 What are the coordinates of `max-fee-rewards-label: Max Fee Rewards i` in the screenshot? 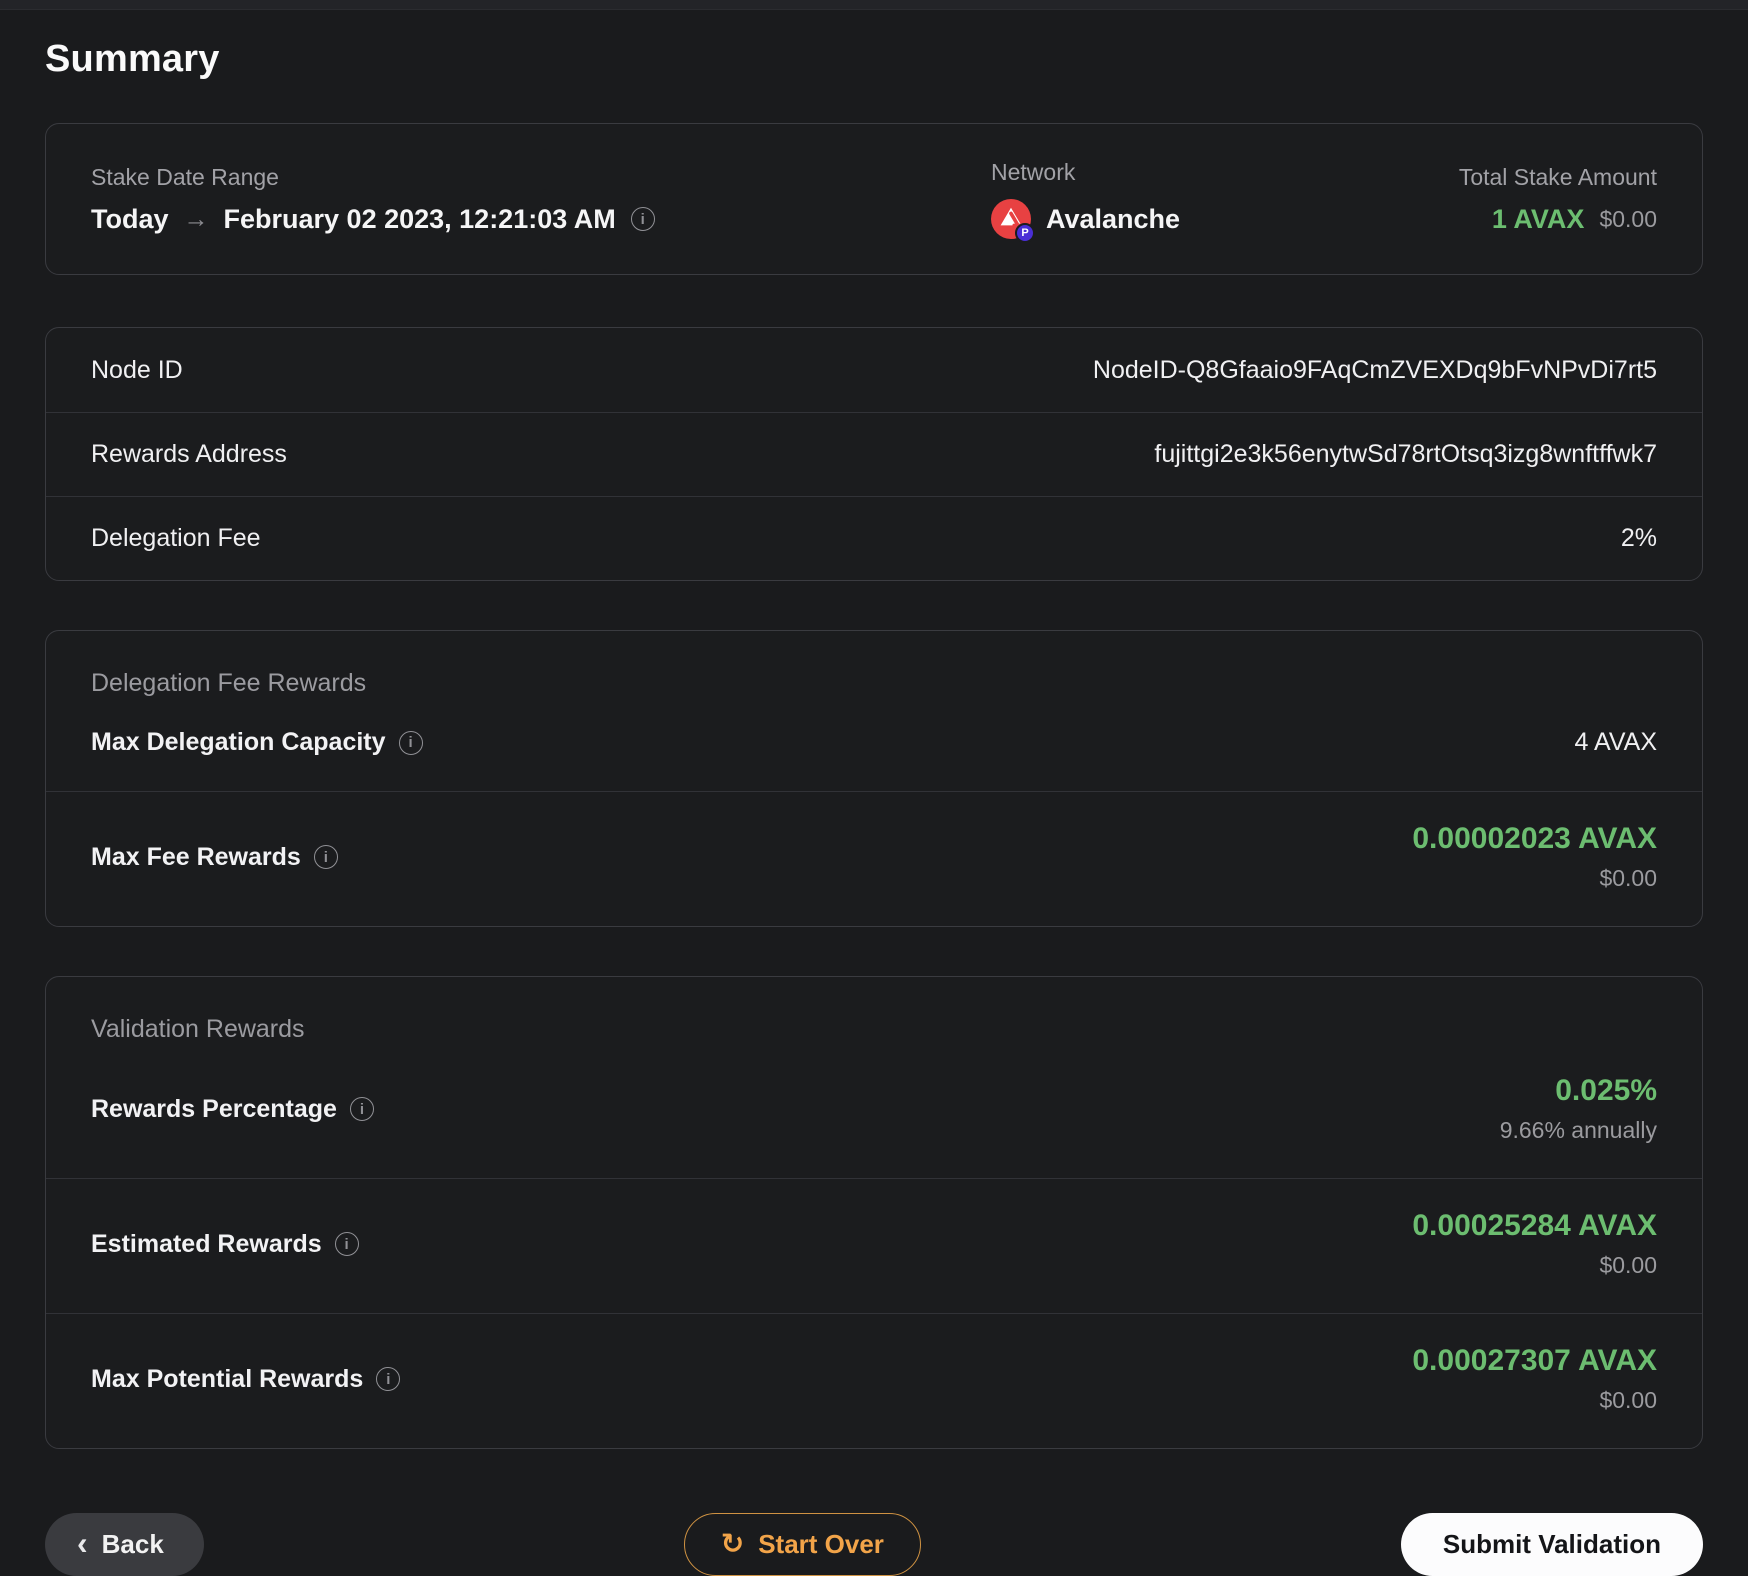 It's located at (214, 857).